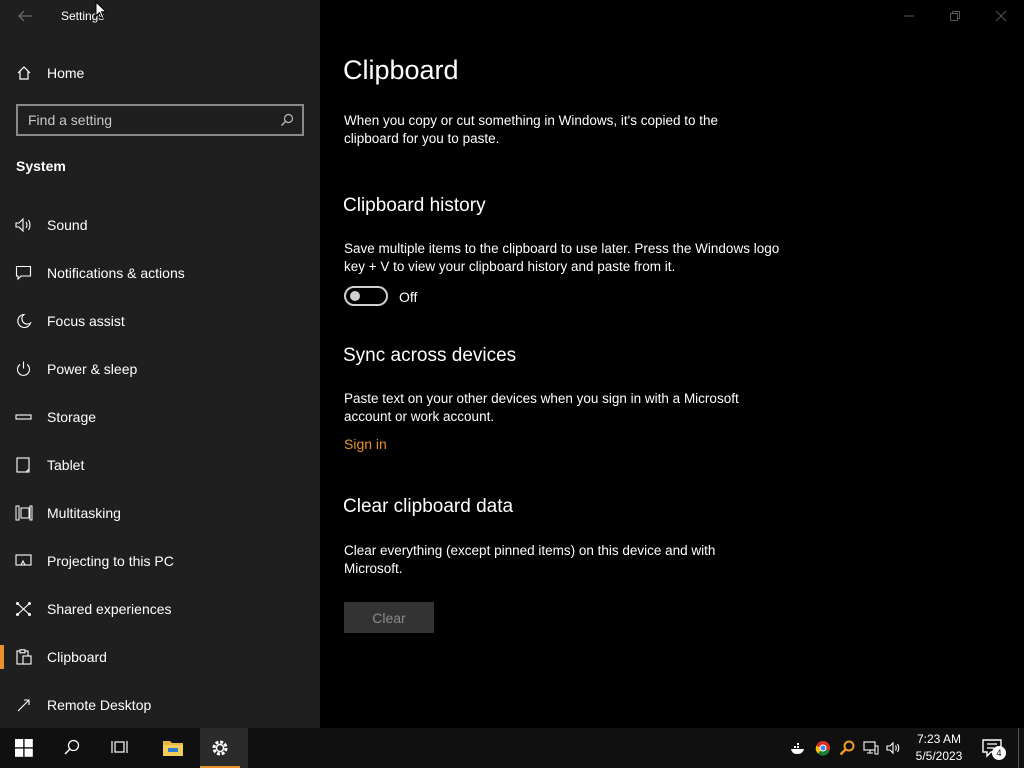  What do you see at coordinates (389, 617) in the screenshot?
I see `clear-button: Clear` at bounding box center [389, 617].